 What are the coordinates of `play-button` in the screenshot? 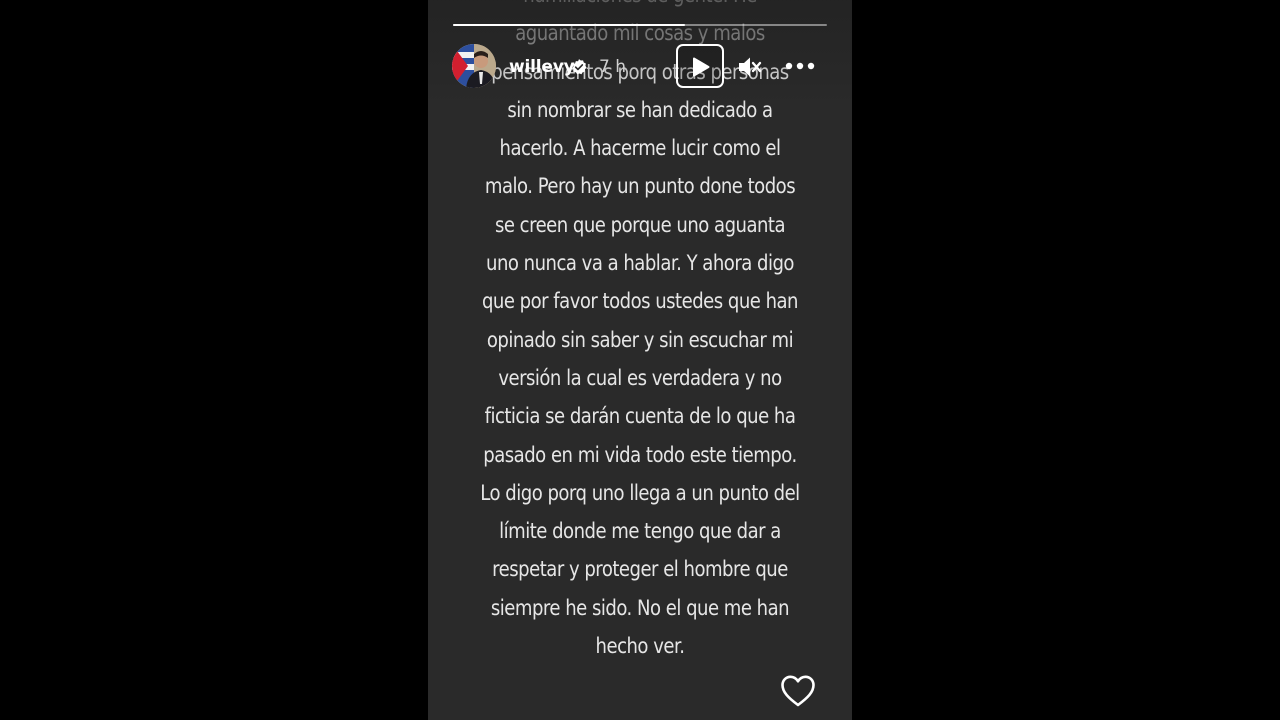 It's located at (700, 66).